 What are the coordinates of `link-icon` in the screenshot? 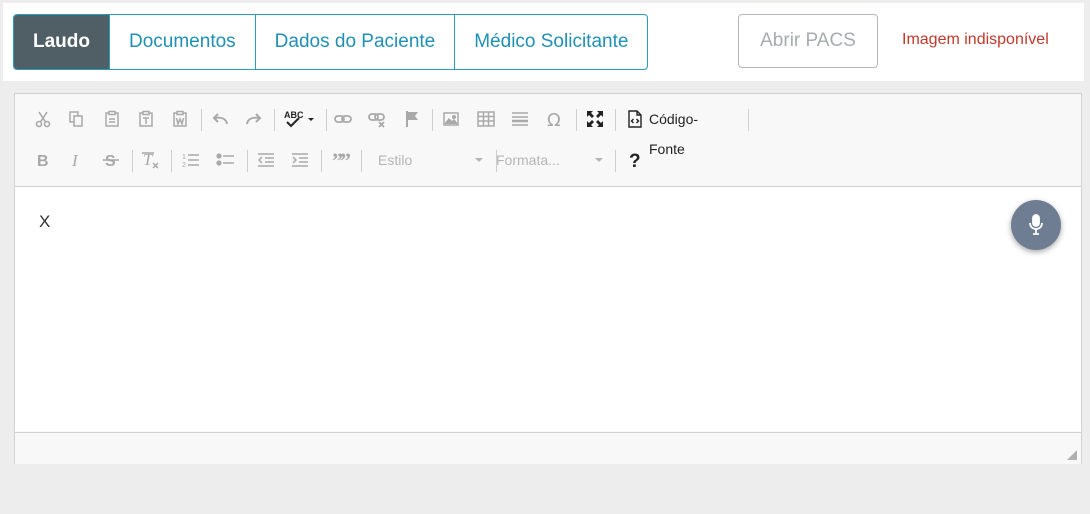 It's located at (343, 119).